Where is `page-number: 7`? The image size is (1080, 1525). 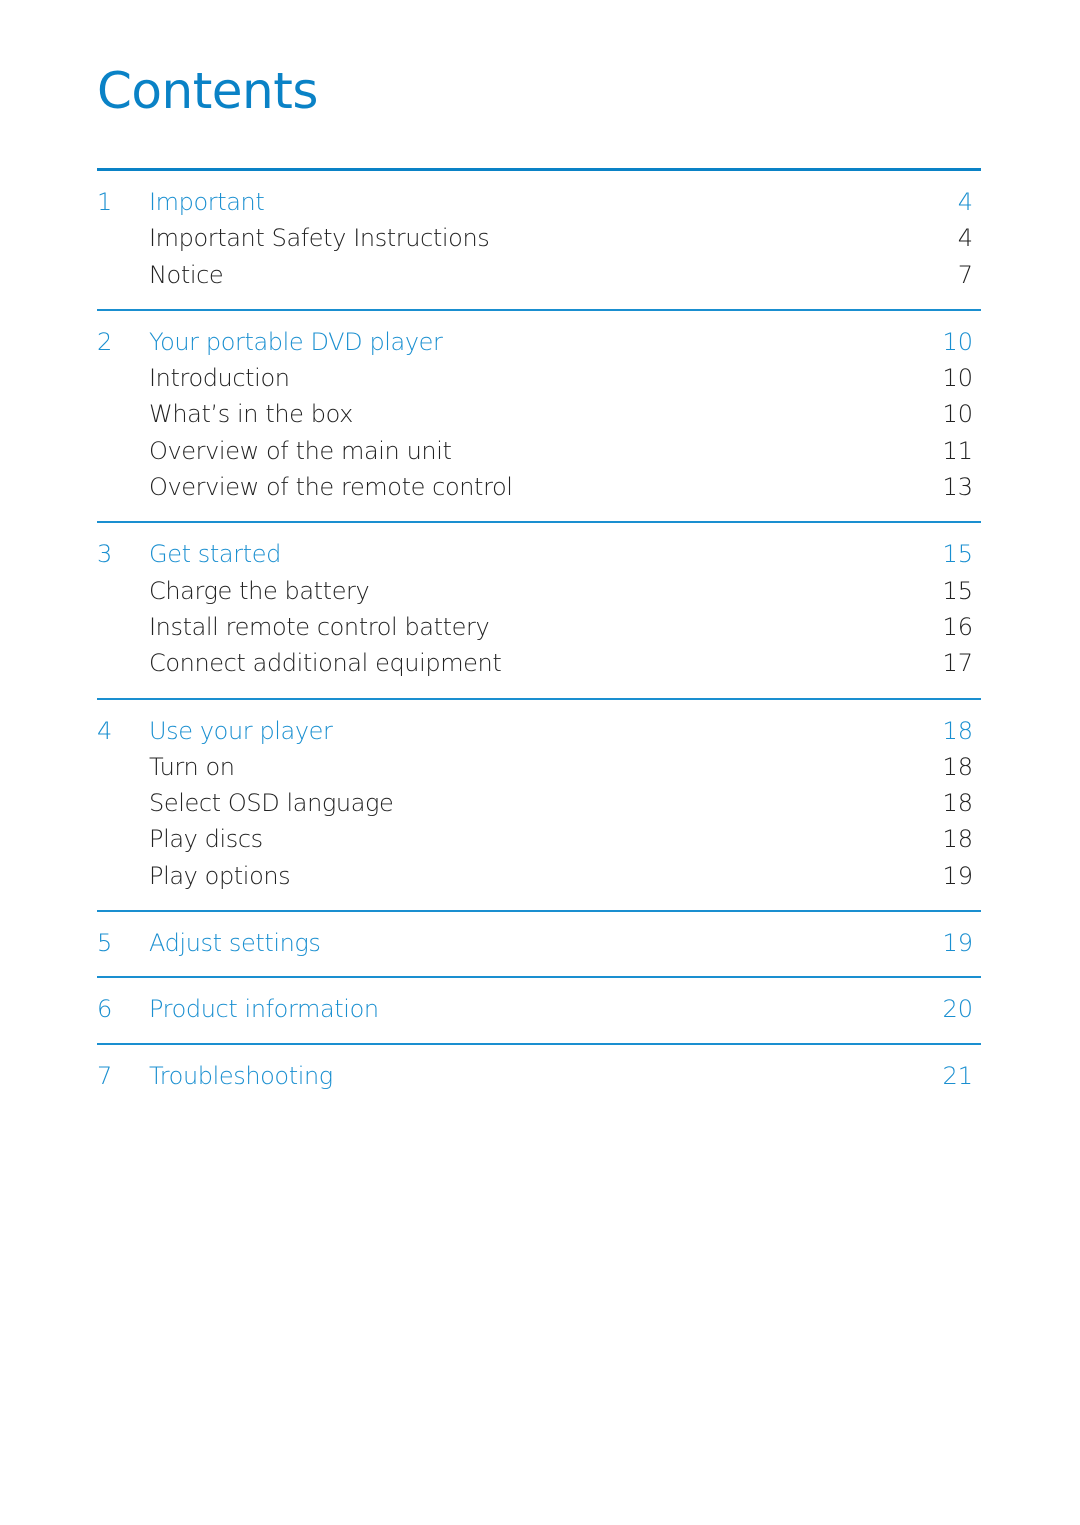 page-number: 7 is located at coordinates (965, 274).